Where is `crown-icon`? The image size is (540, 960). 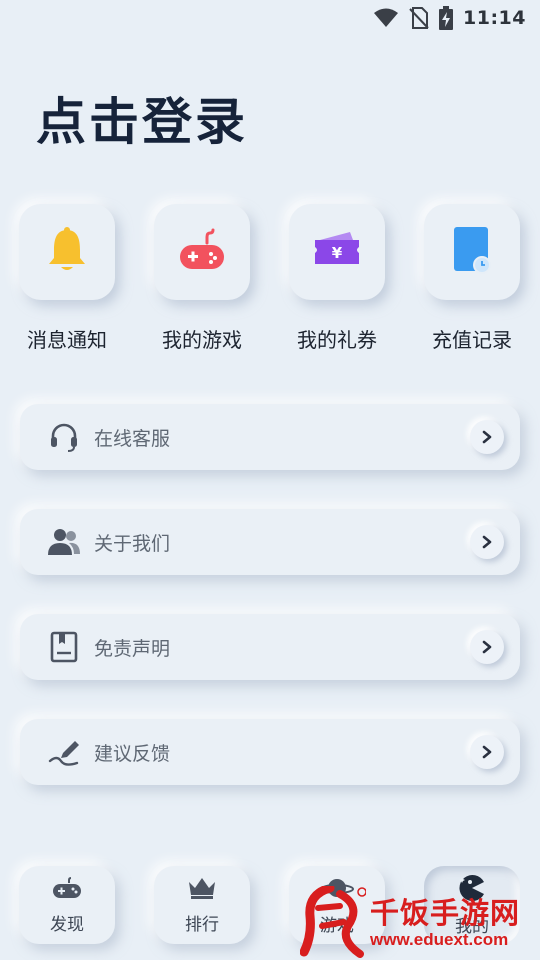 crown-icon is located at coordinates (202, 890).